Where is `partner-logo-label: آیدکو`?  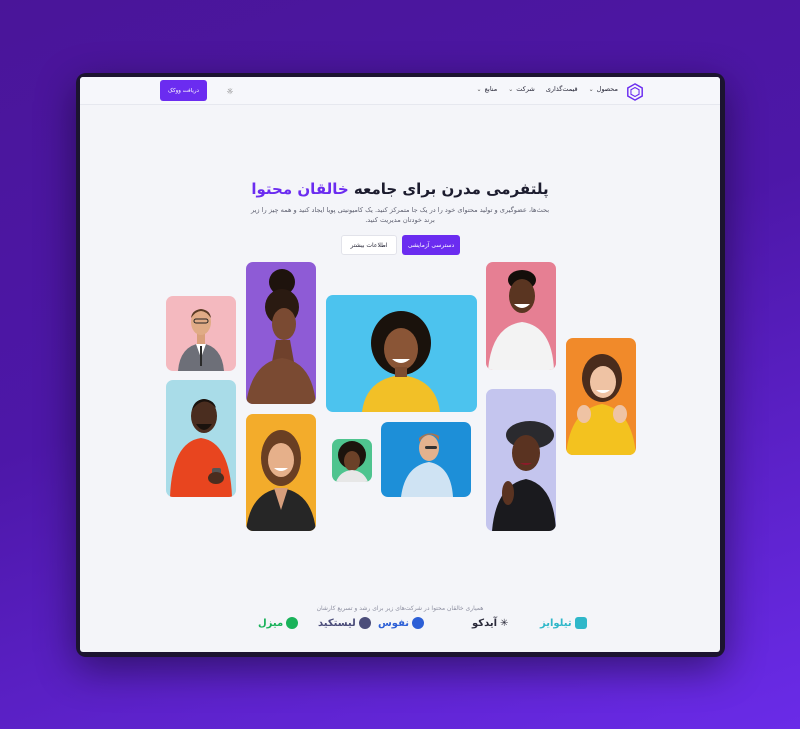
partner-logo-label: آیدکو is located at coordinates (485, 623).